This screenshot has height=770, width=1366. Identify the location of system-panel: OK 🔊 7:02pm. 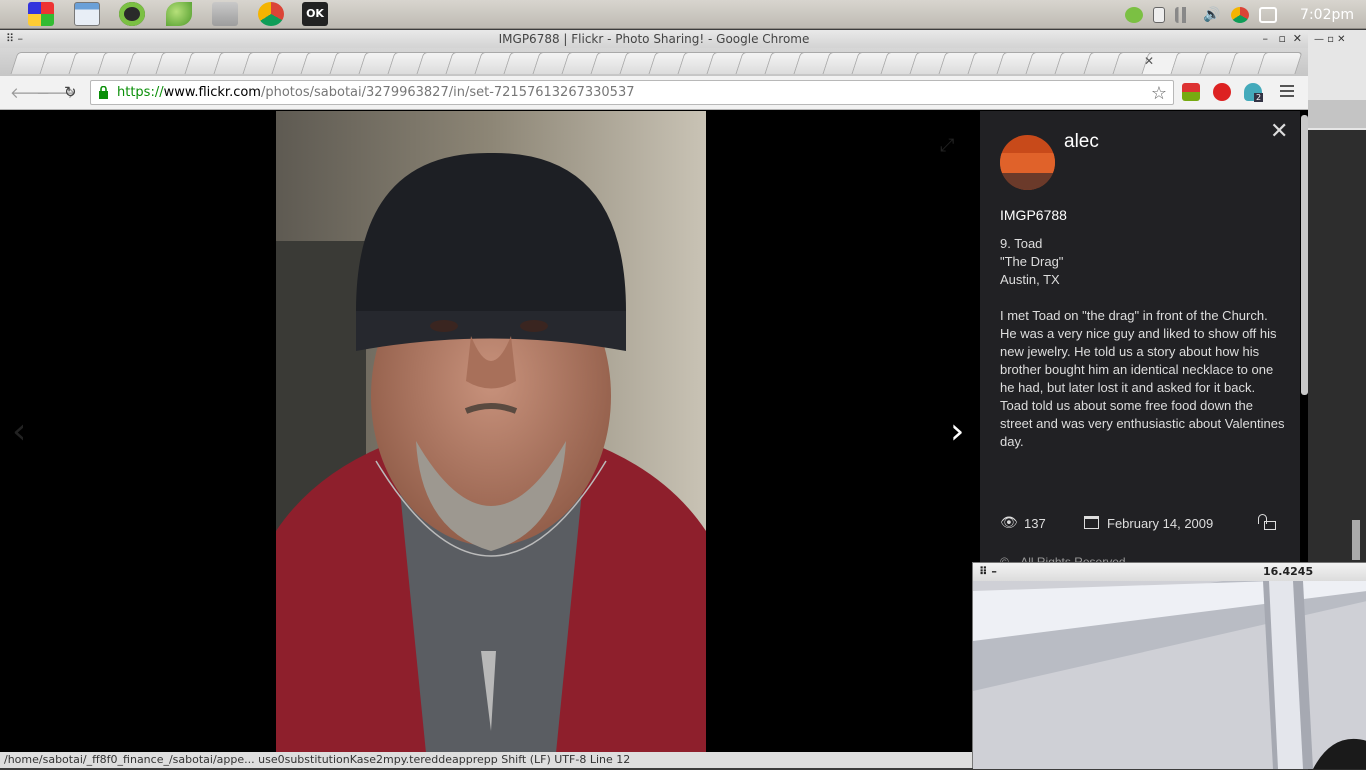
(683, 14).